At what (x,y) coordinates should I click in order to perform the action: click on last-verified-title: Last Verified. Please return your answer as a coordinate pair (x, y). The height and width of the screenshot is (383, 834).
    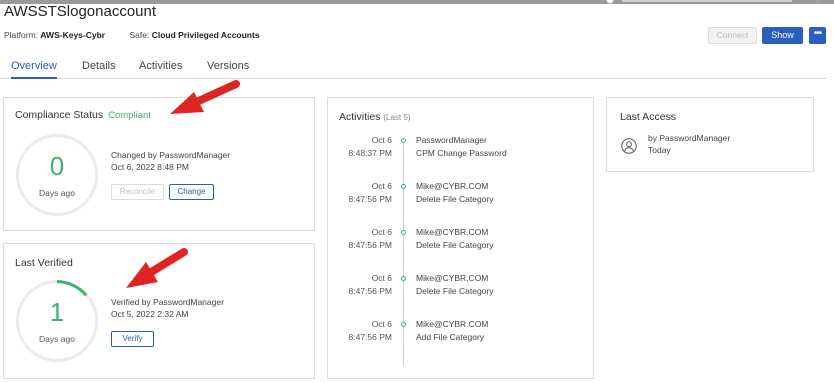
    Looking at the image, I should click on (44, 263).